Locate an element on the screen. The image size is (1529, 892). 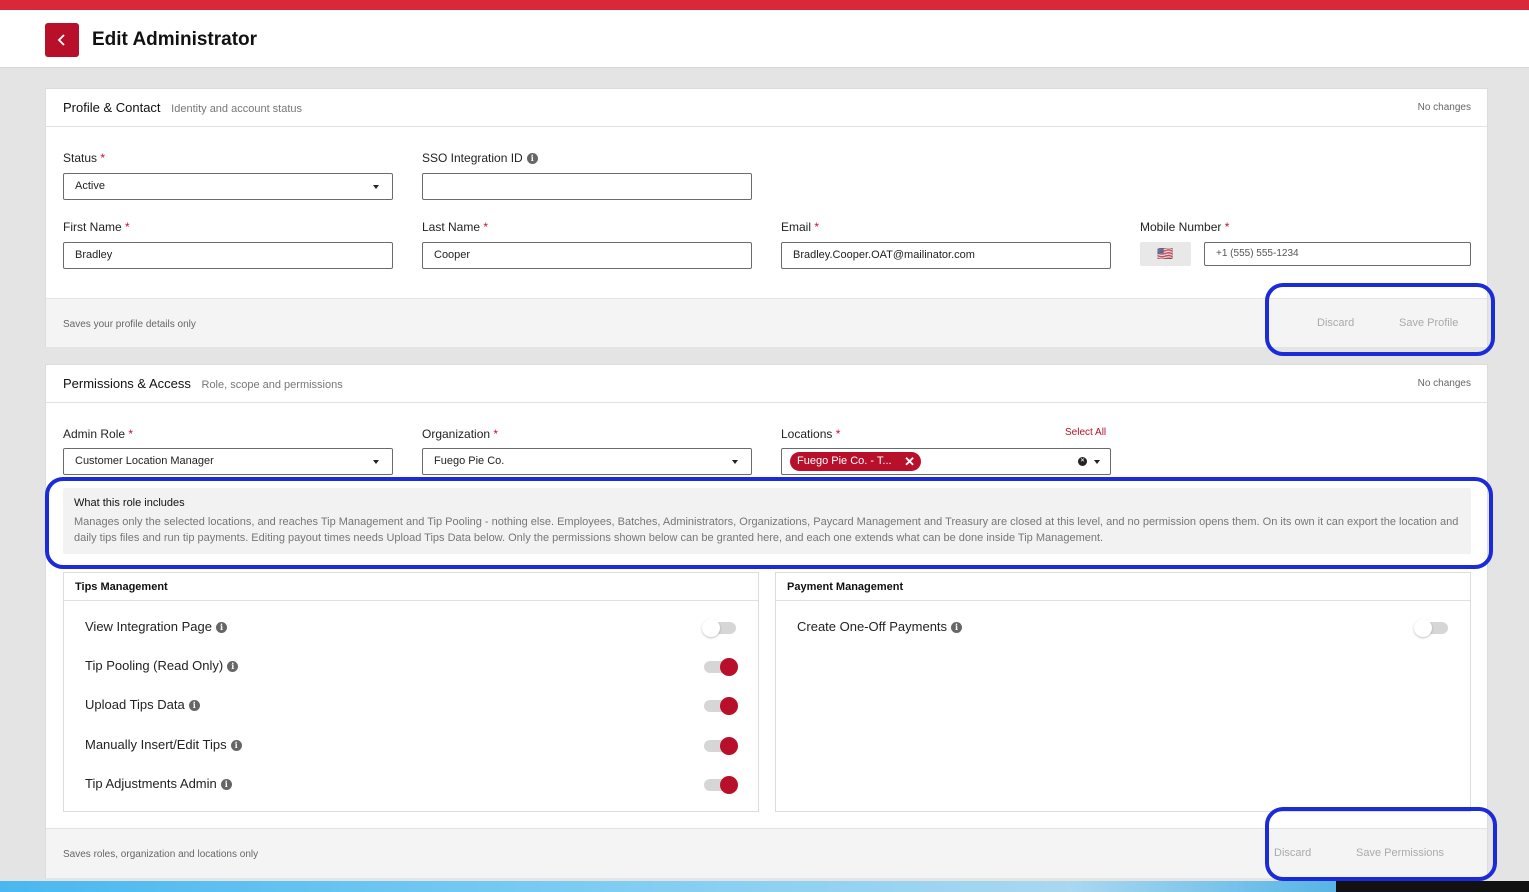
profile-change-status: No changes is located at coordinates (1444, 107).